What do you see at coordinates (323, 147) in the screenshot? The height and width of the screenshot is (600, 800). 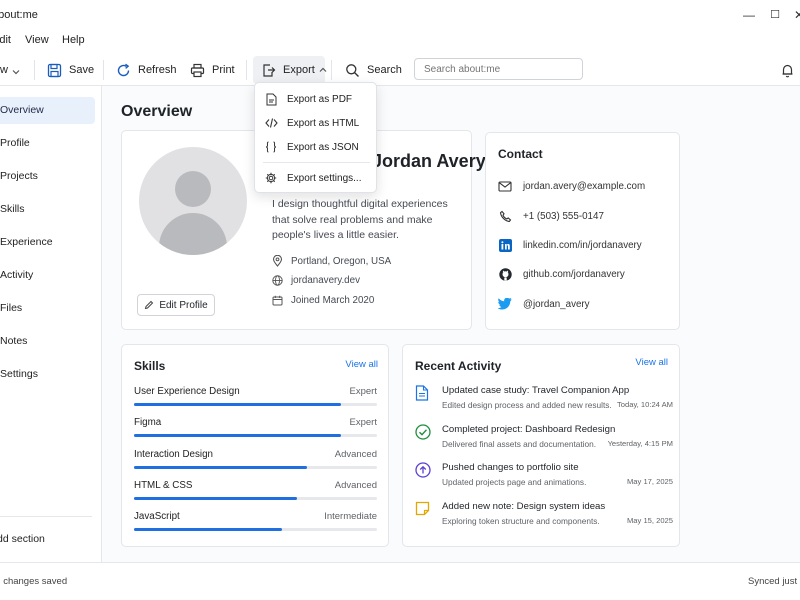 I see `export-json-label: Export as JSON` at bounding box center [323, 147].